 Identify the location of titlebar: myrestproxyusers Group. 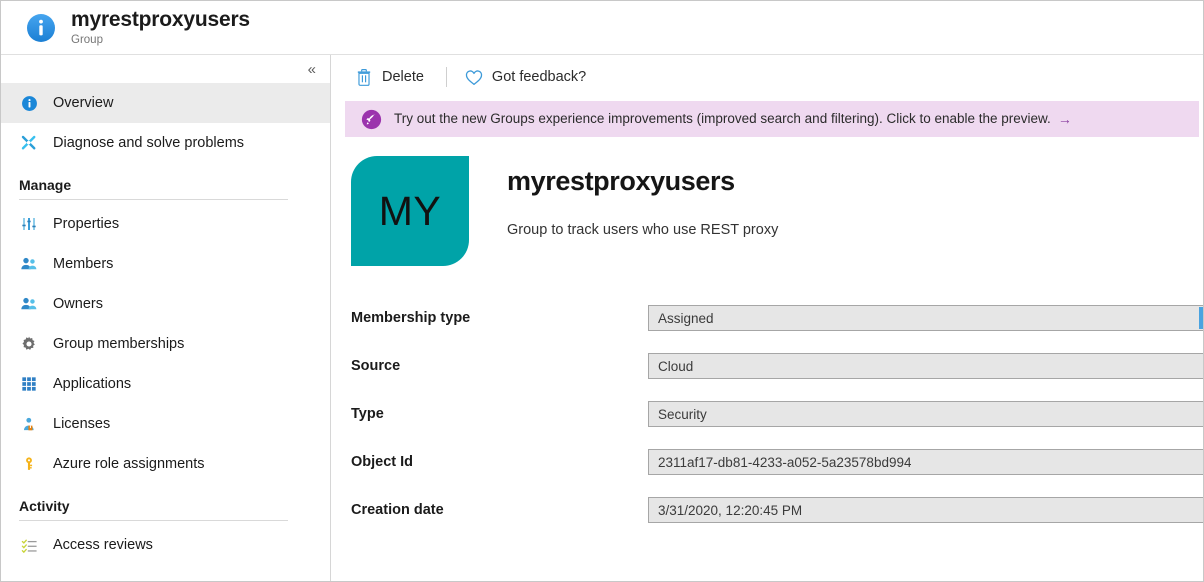
(602, 28).